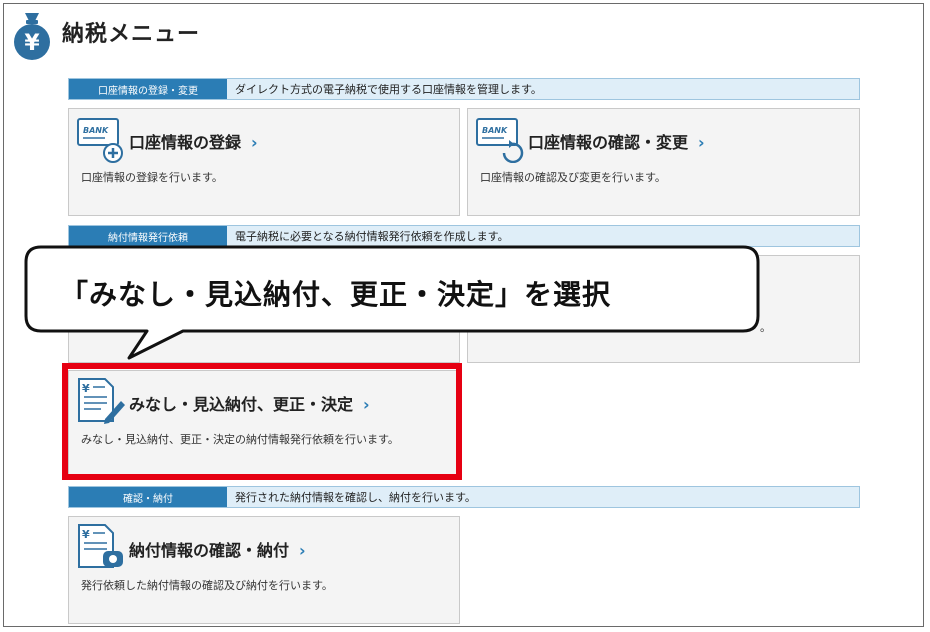 The image size is (930, 632). Describe the element at coordinates (765, 327) in the screenshot. I see `card-desc-tail: 。` at that location.